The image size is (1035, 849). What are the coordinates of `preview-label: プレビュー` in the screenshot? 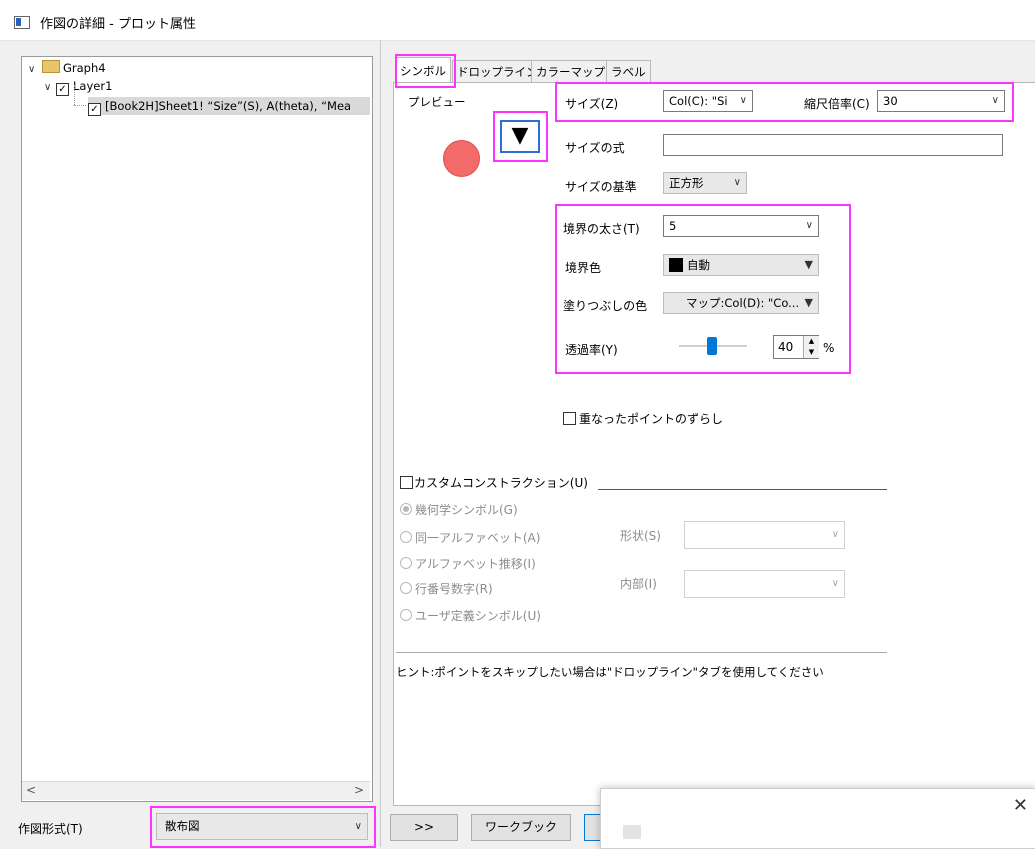 It's located at (437, 102).